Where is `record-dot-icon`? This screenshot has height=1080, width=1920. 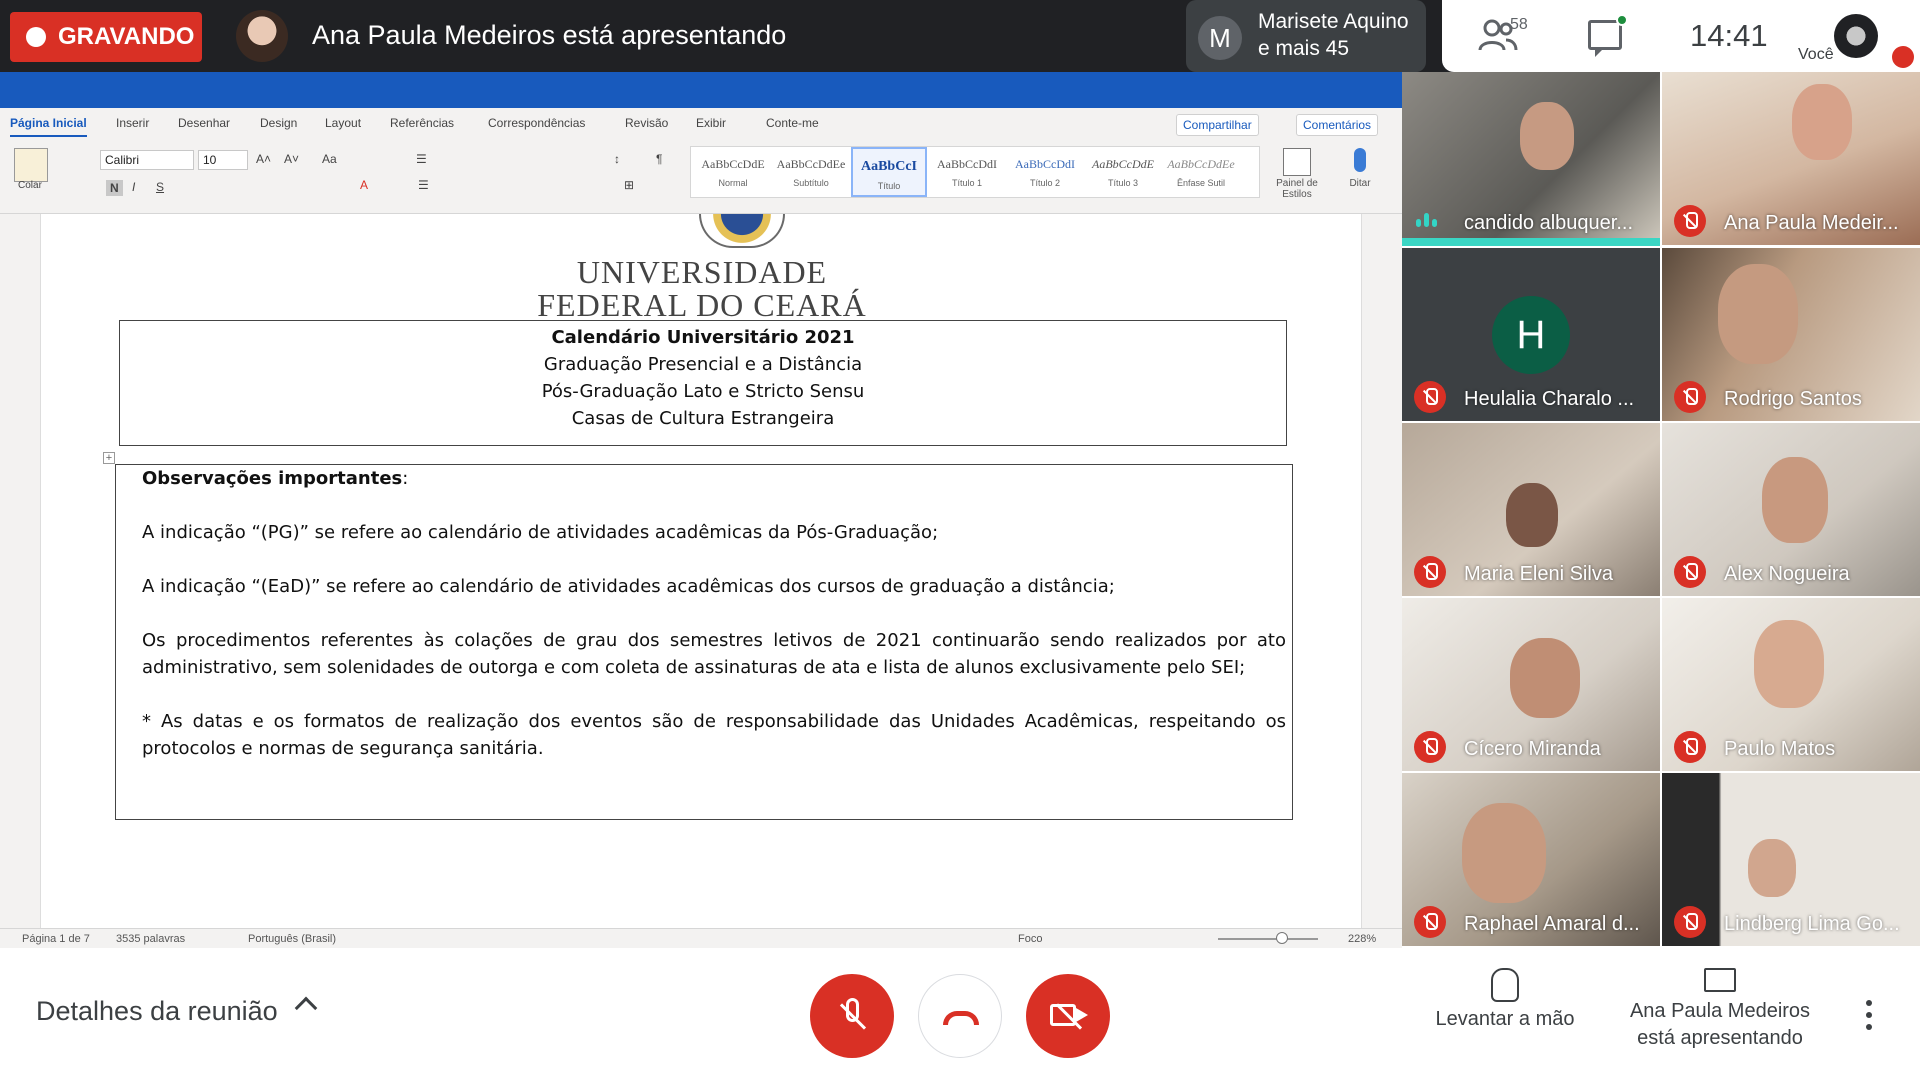
record-dot-icon is located at coordinates (36, 37).